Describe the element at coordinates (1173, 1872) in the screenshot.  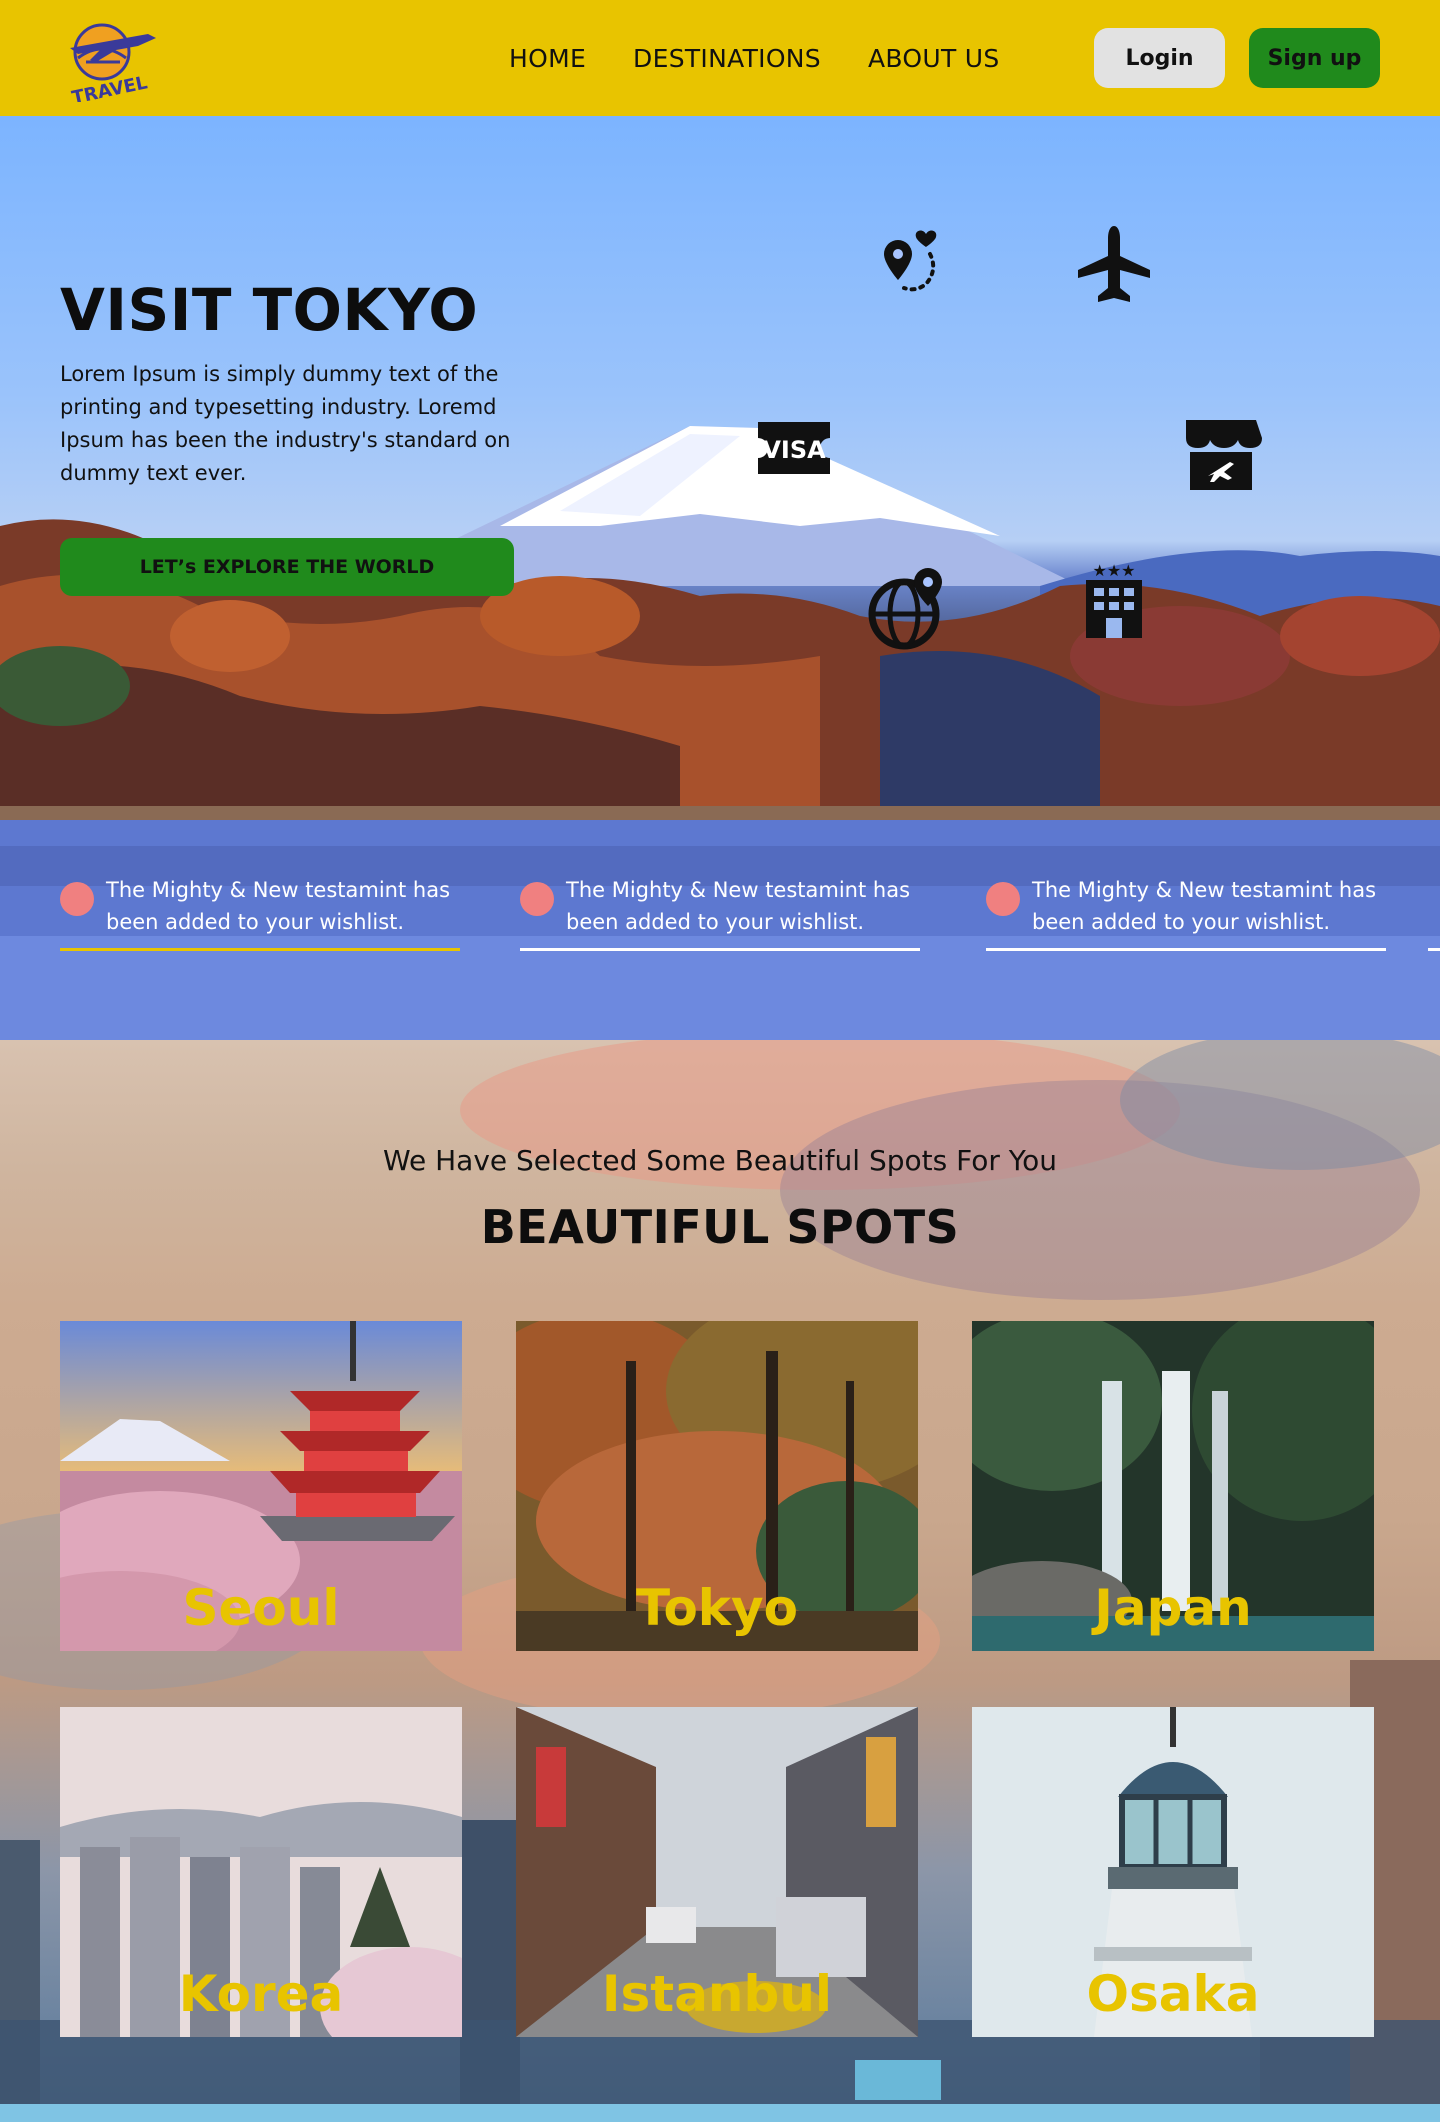
I see `destination-card-osaka: Osaka` at that location.